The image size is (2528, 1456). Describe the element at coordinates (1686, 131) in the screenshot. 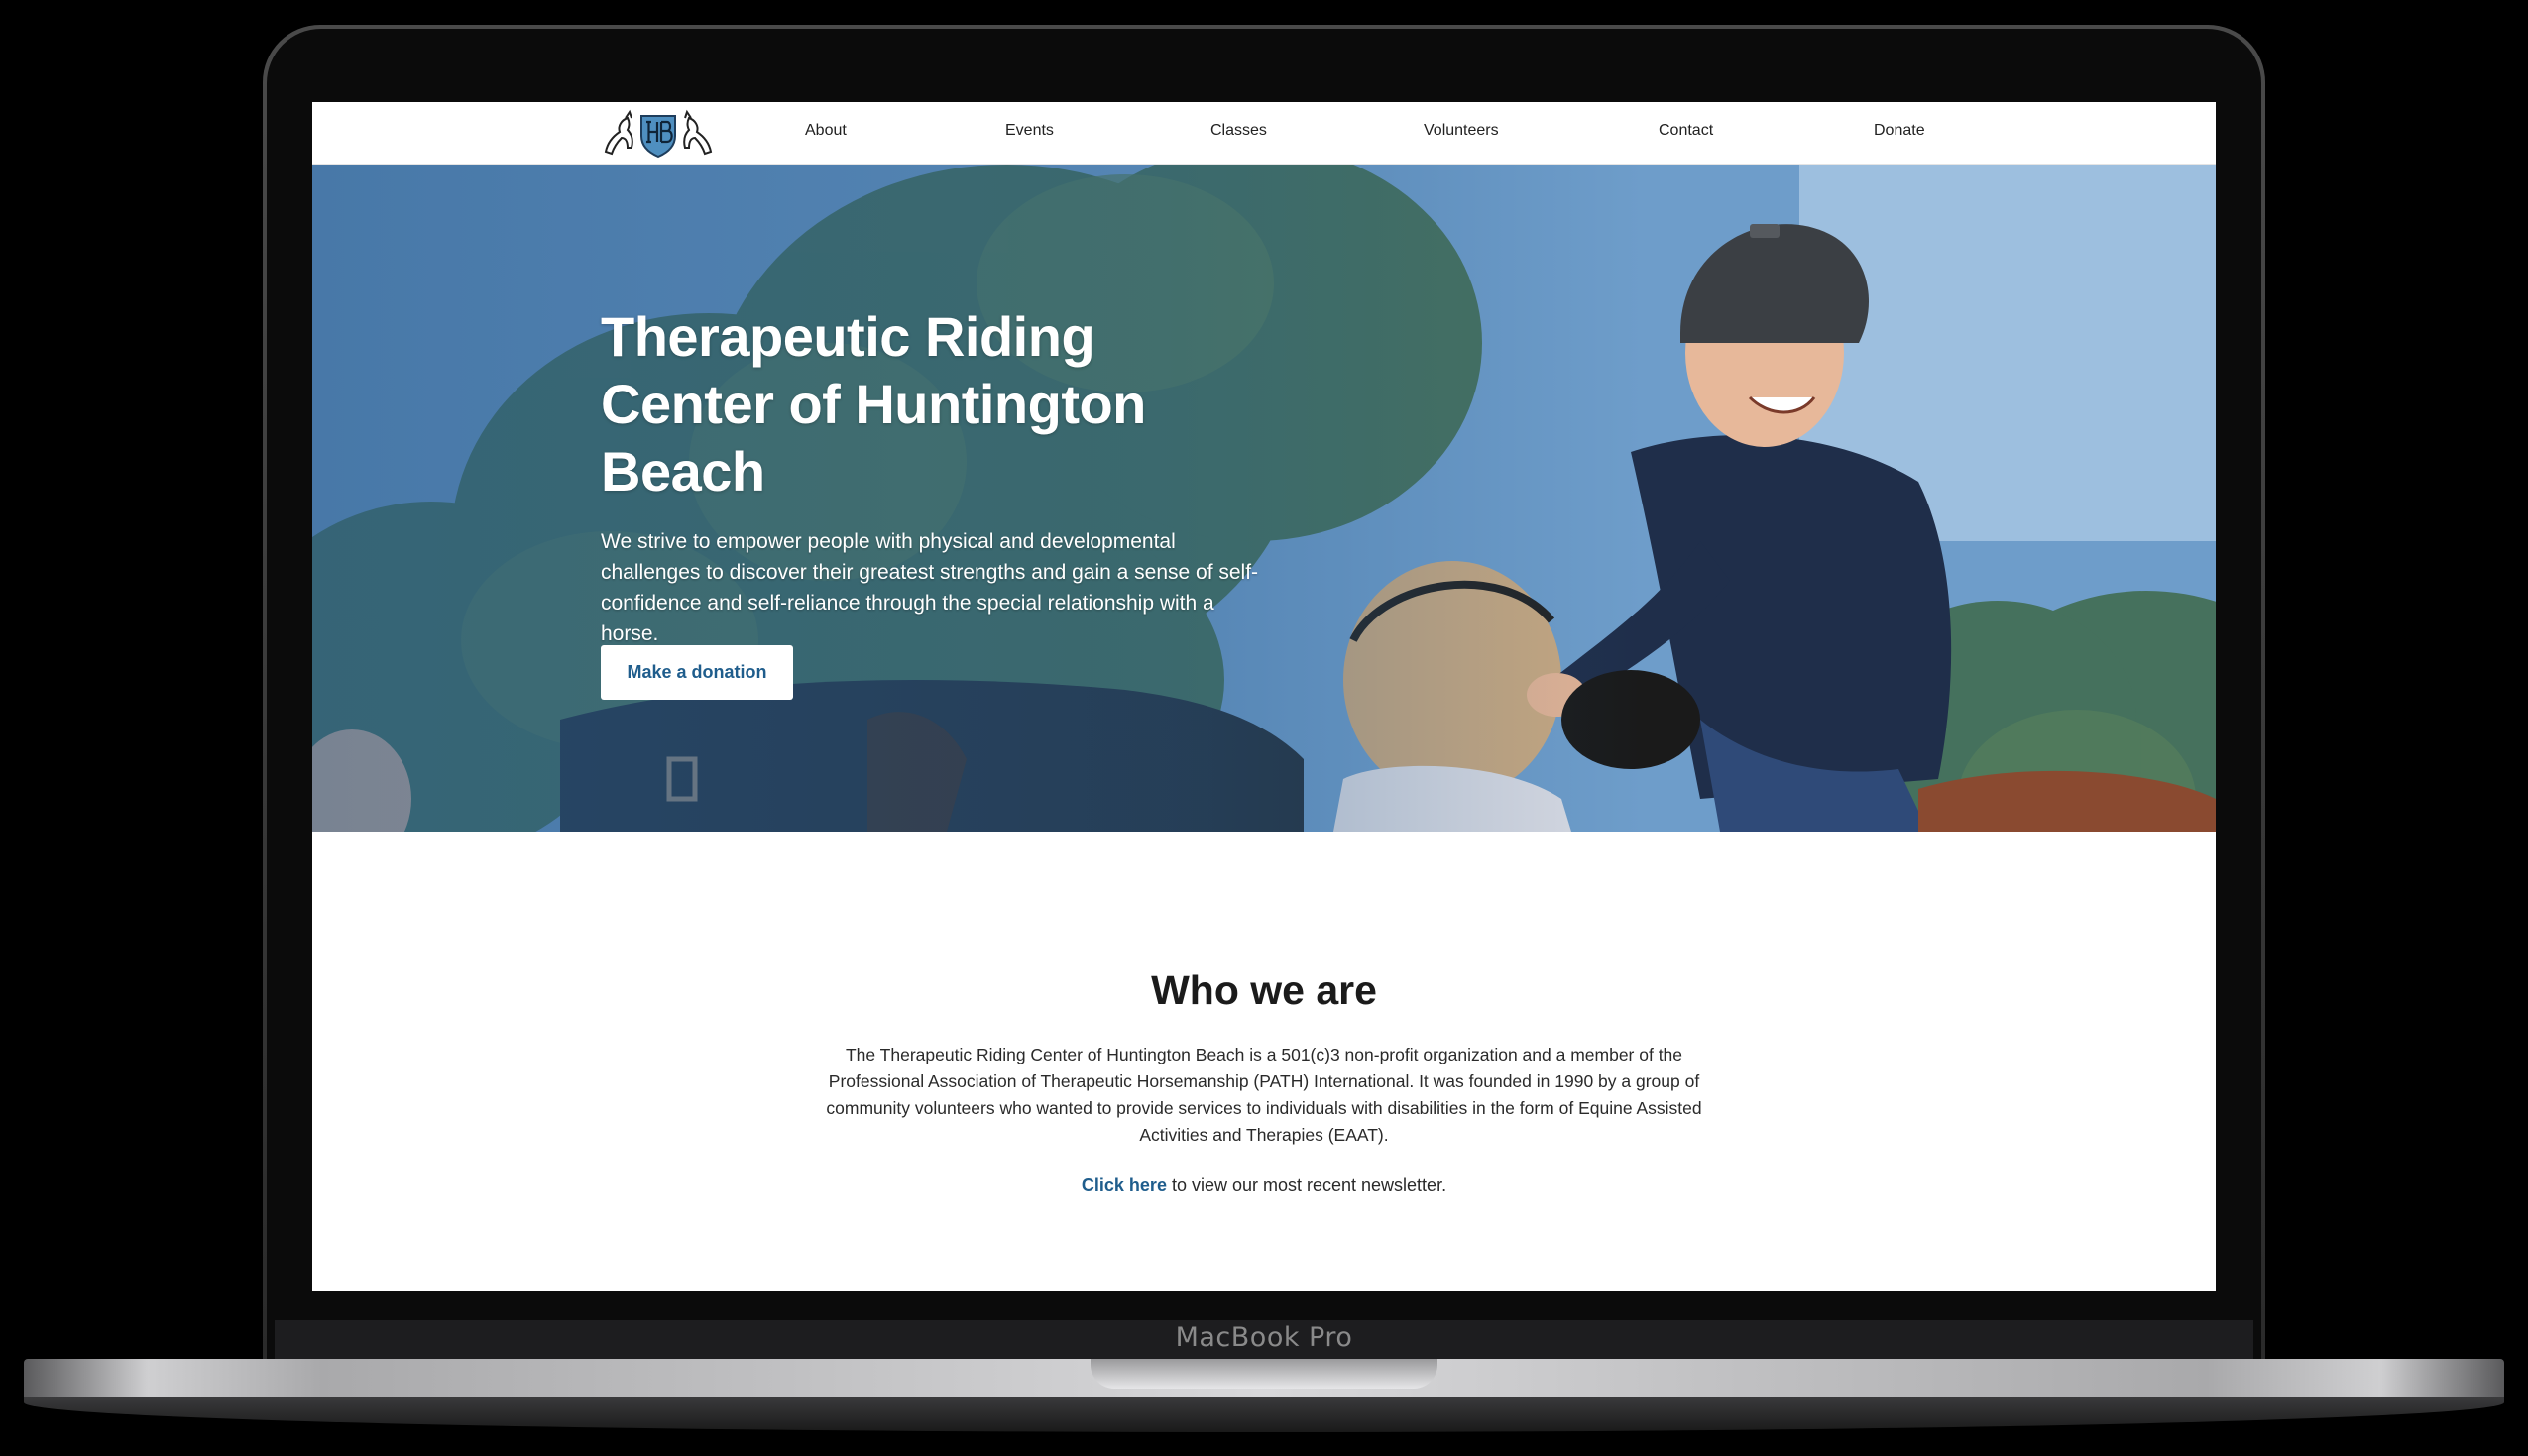

I see `nav-link-contact: Contact` at that location.